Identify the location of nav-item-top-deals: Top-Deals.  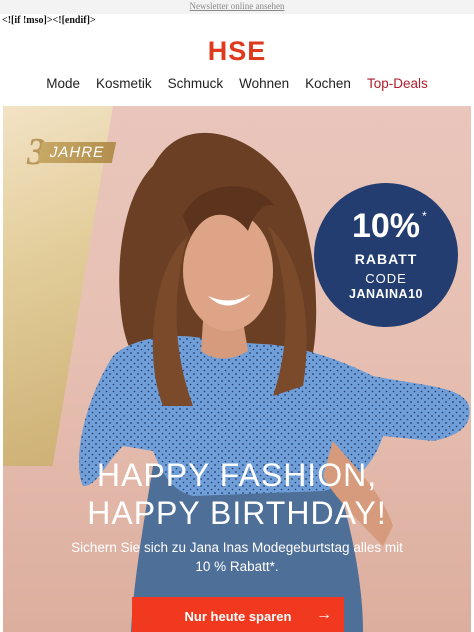
(397, 83).